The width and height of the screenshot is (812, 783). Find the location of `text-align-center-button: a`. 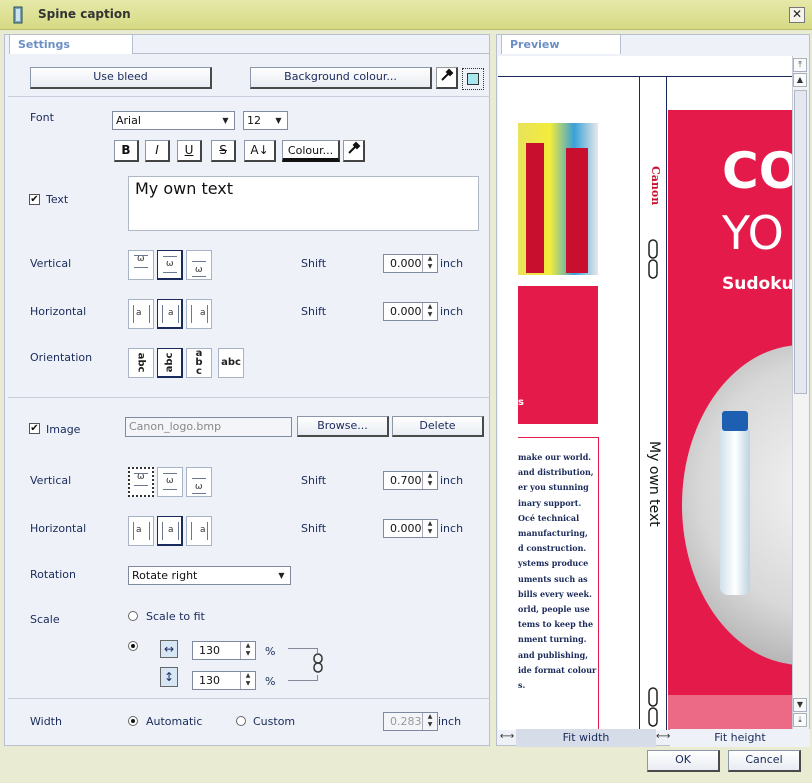

text-align-center-button: a is located at coordinates (170, 314).